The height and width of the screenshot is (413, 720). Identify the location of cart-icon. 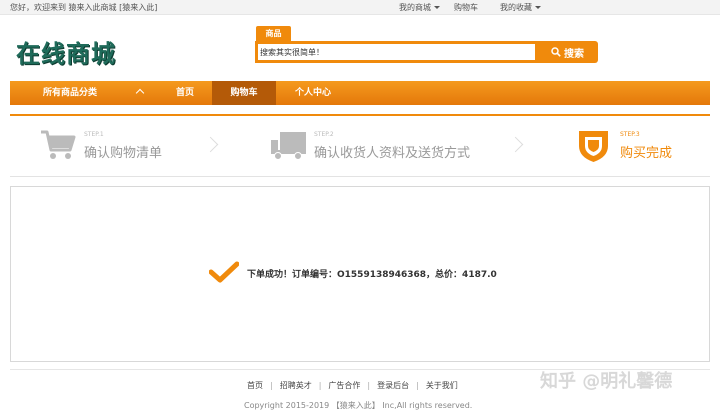
(58, 144).